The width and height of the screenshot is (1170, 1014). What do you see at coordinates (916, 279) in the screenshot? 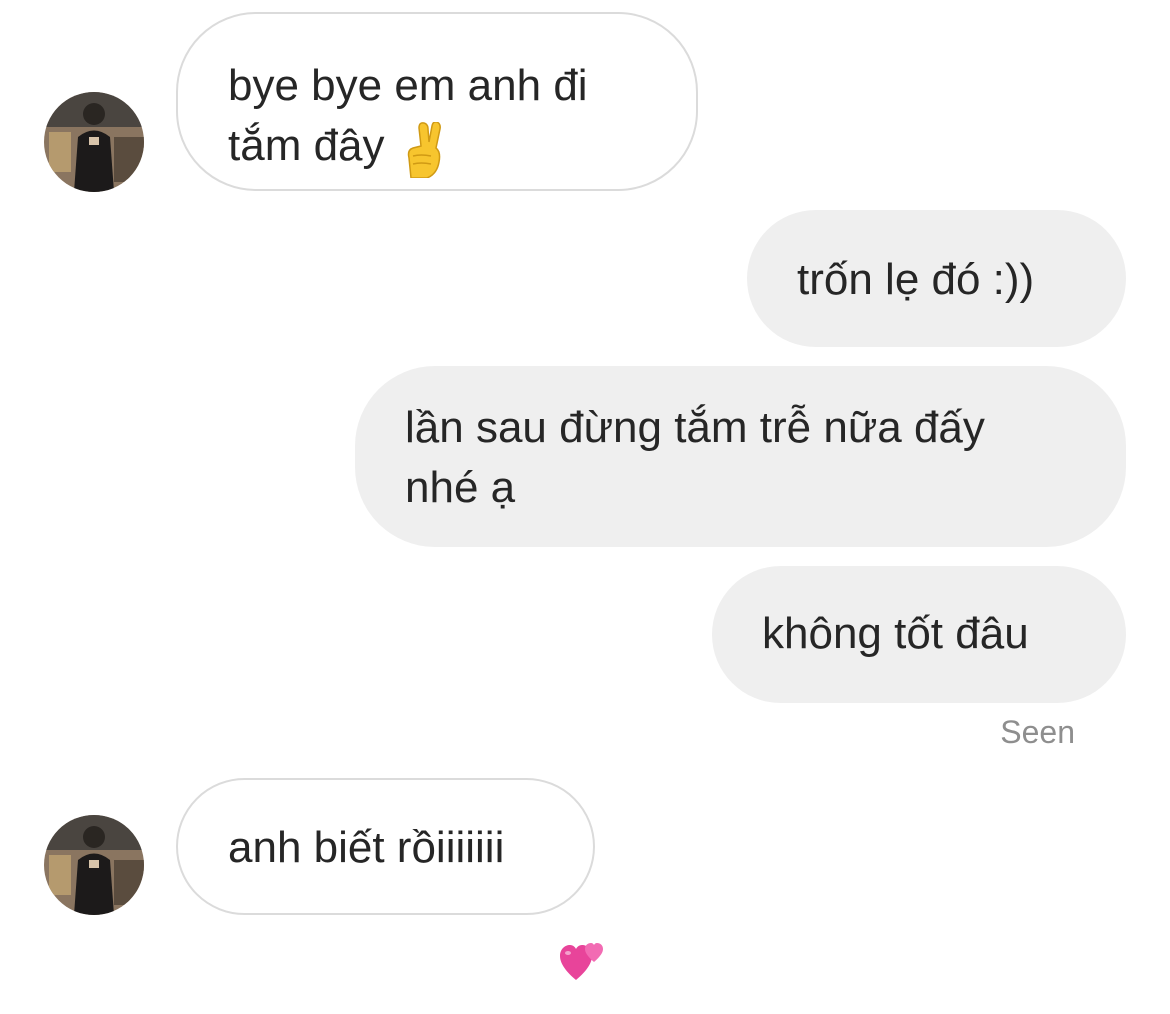
I see `message-text-line: trốn lẹ đó :))` at bounding box center [916, 279].